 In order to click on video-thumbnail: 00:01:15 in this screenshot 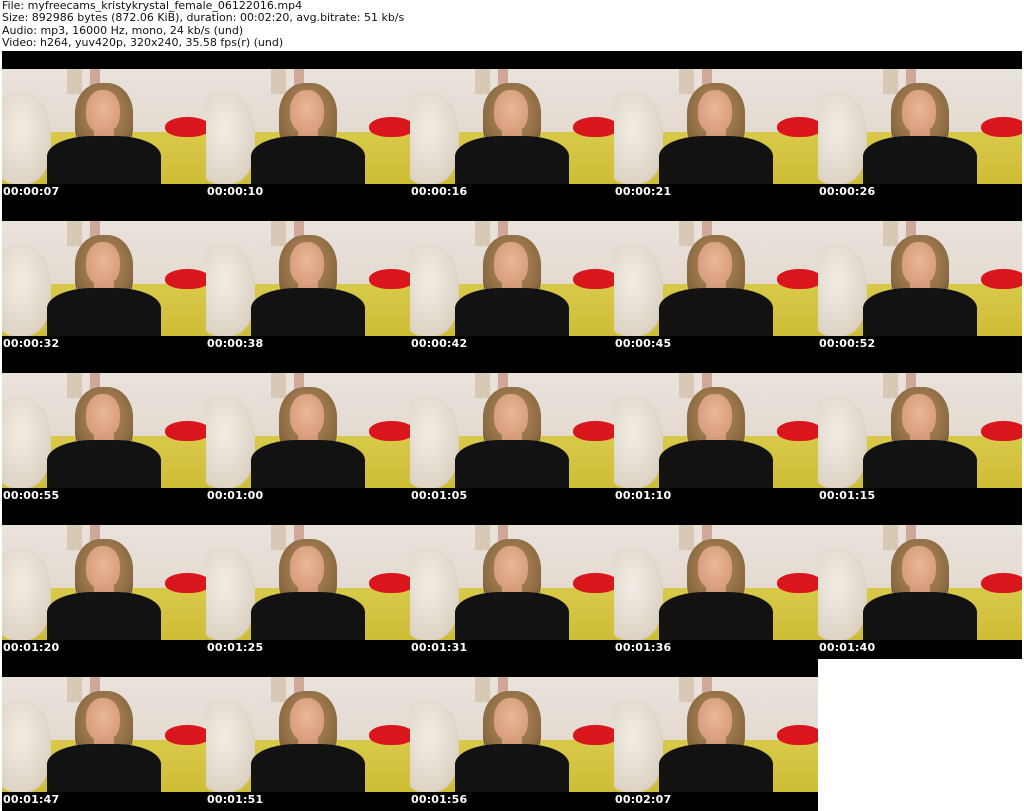, I will do `click(920, 431)`.